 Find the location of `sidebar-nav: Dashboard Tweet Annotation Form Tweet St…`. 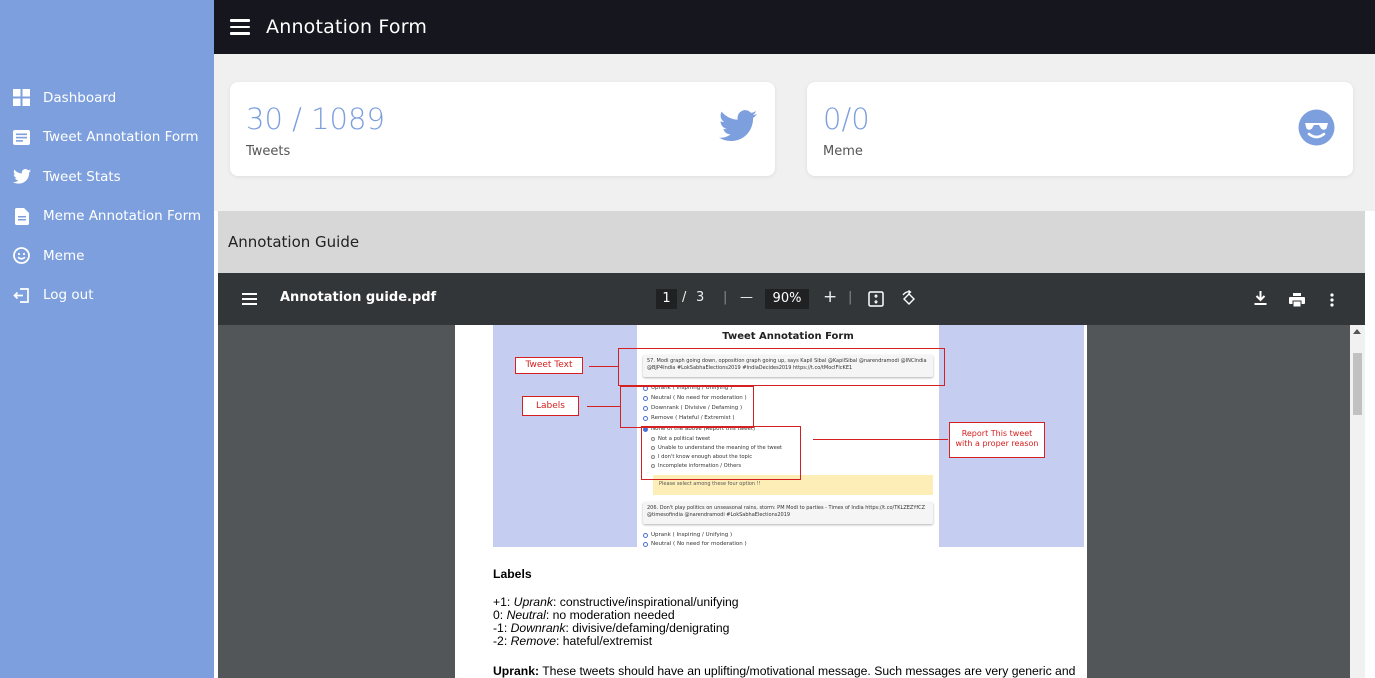

sidebar-nav: Dashboard Tweet Annotation Form Tweet St… is located at coordinates (107, 196).